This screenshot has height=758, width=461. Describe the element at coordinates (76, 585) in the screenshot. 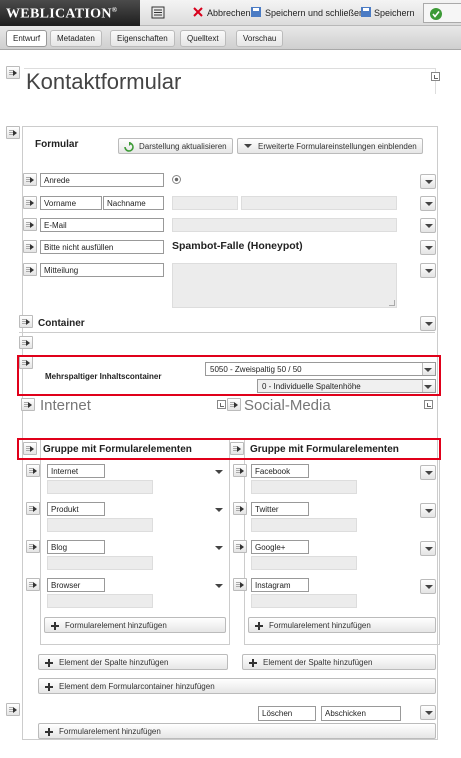

I see `left-item-input: Browser` at that location.